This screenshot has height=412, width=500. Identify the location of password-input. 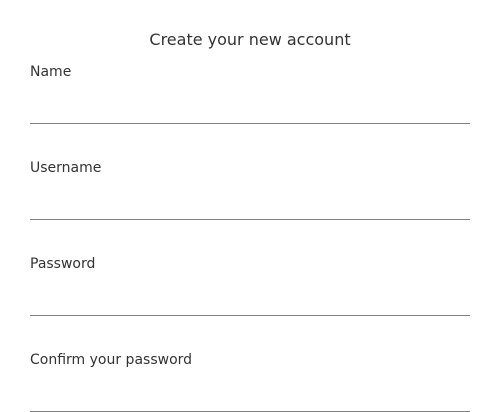
(250, 301).